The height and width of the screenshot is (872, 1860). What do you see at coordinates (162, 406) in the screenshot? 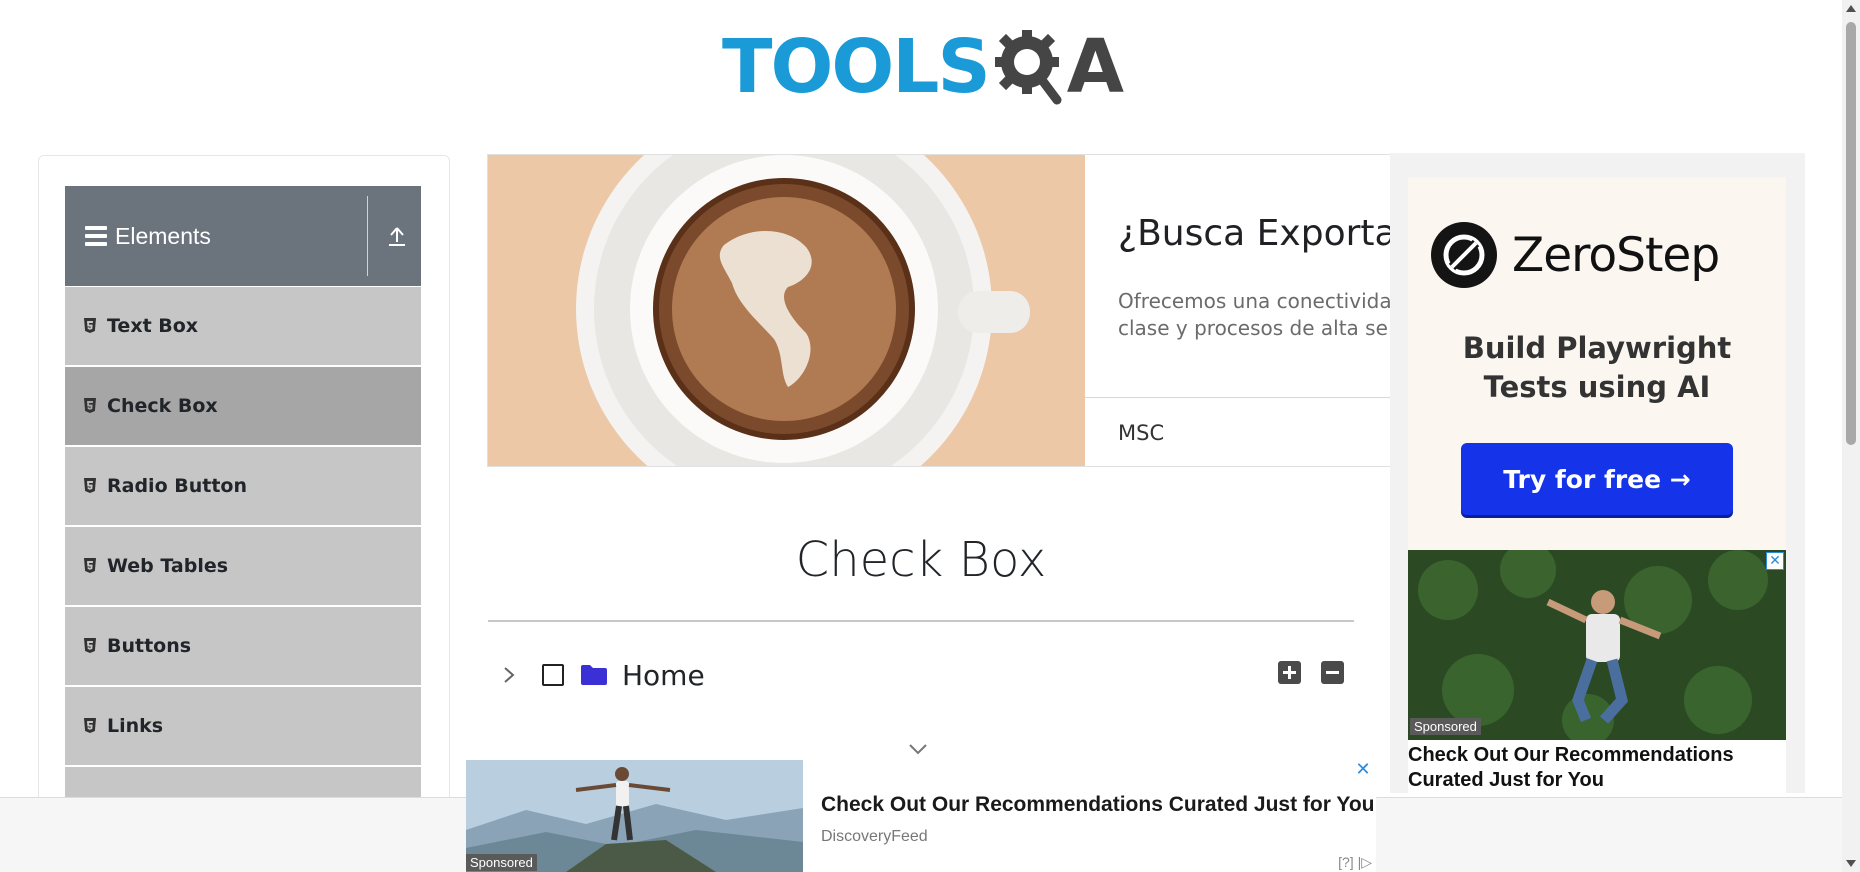
I see `sidebar-item-label: Check Box` at bounding box center [162, 406].